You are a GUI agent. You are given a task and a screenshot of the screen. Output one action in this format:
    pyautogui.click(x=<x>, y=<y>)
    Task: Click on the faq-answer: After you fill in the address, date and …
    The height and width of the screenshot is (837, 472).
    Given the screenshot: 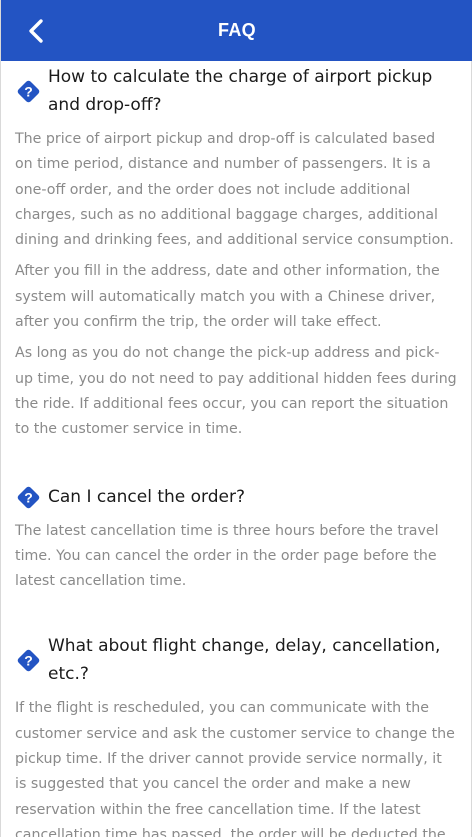 What is the action you would take?
    pyautogui.click(x=227, y=297)
    